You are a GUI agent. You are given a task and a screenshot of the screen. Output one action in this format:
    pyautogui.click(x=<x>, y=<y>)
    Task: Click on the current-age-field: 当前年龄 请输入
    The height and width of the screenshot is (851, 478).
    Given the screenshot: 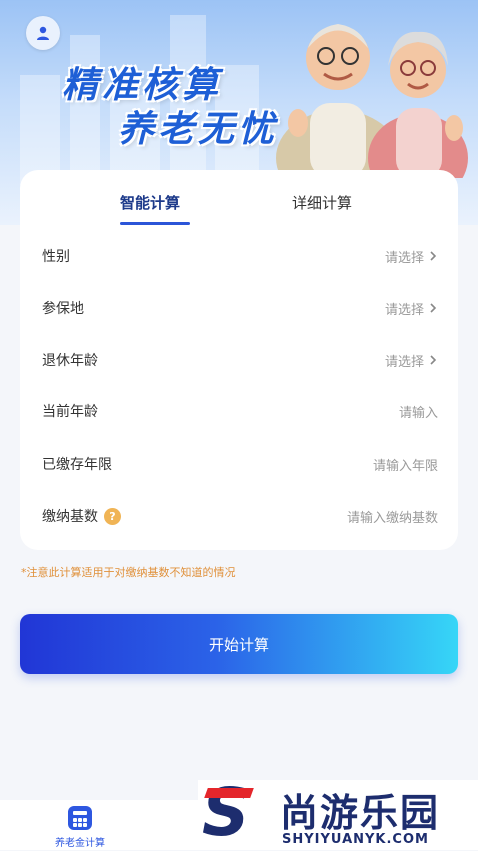 What is the action you would take?
    pyautogui.click(x=240, y=411)
    